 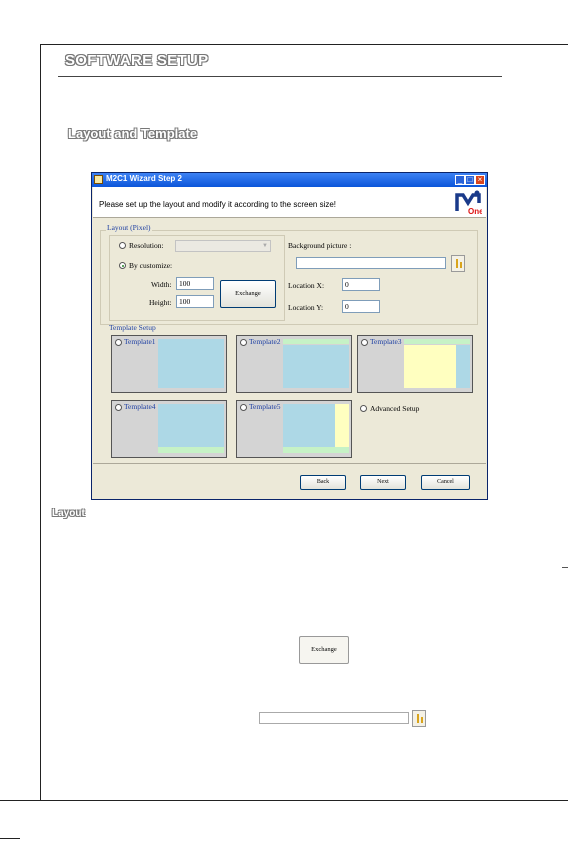 I want to click on exchange-button: Exchange, so click(x=248, y=294).